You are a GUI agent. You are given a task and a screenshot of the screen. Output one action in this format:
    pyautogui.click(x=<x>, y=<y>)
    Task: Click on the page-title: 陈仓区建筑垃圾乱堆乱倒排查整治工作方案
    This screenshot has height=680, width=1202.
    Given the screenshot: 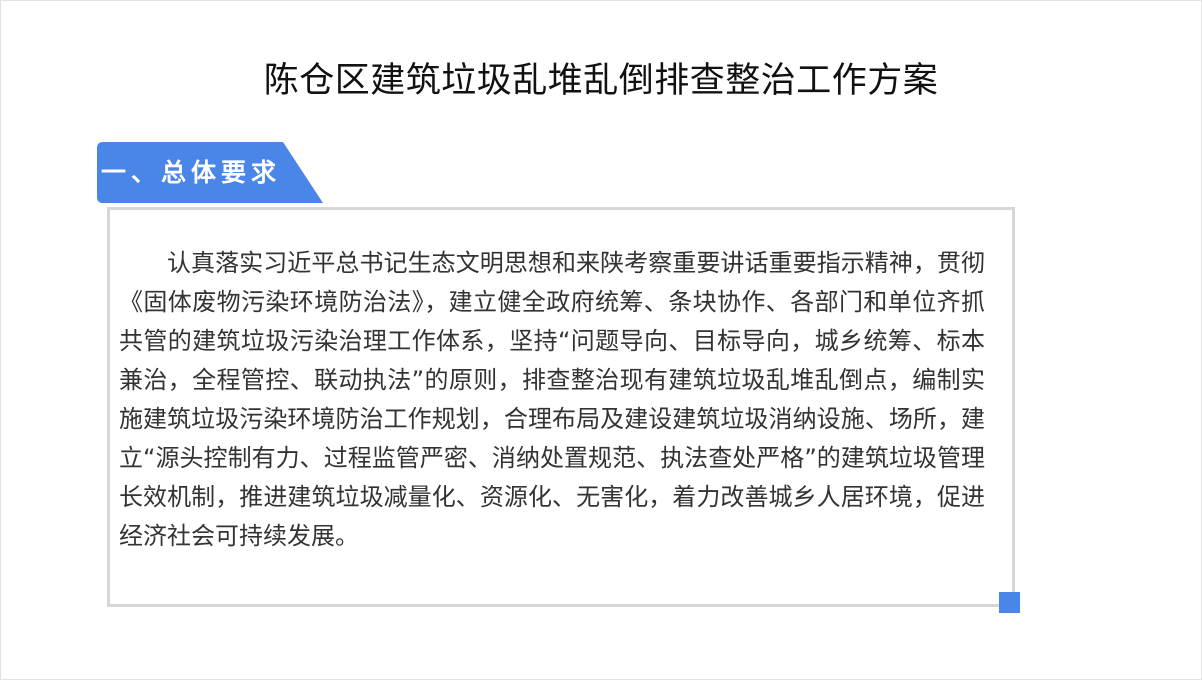 What is the action you would take?
    pyautogui.click(x=601, y=81)
    